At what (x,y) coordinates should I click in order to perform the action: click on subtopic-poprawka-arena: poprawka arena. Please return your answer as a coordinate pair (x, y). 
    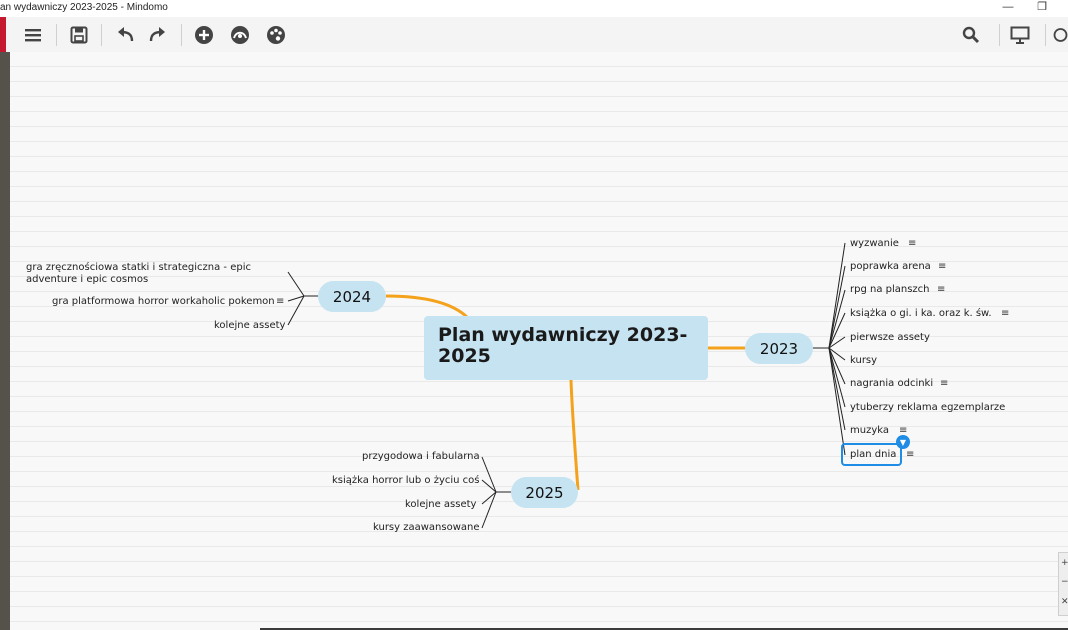
    Looking at the image, I should click on (890, 267).